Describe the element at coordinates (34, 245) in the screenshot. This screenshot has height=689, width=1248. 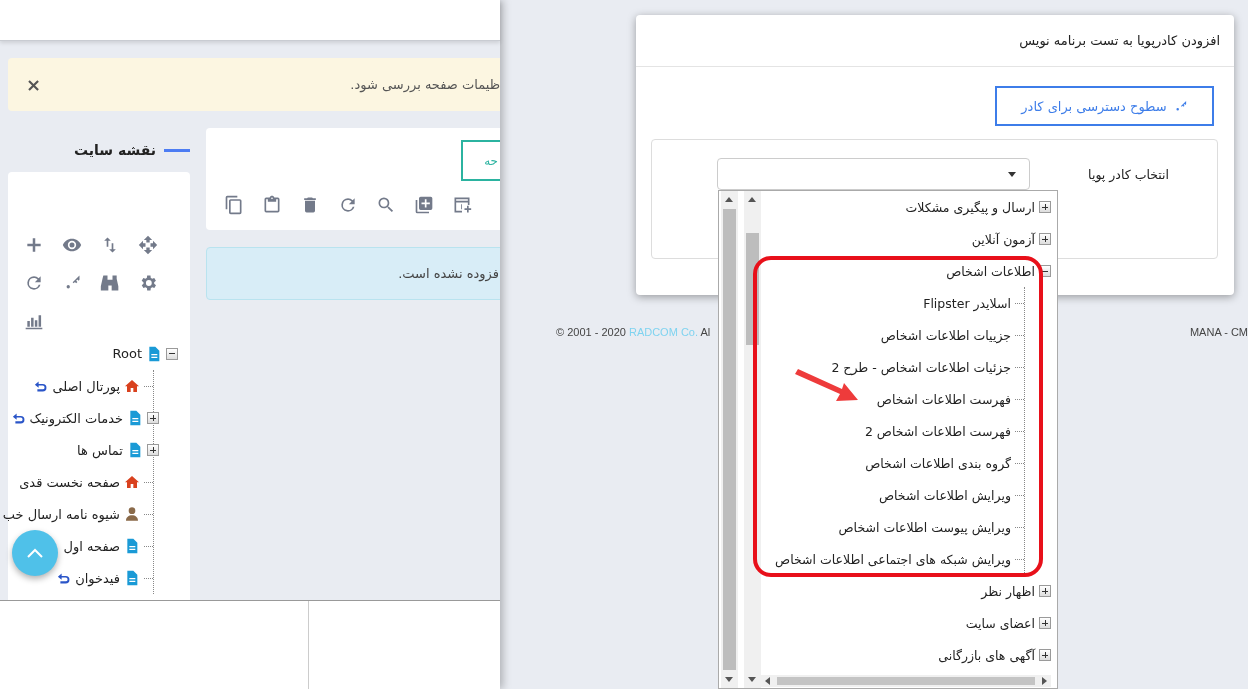
I see `plus-icon` at that location.